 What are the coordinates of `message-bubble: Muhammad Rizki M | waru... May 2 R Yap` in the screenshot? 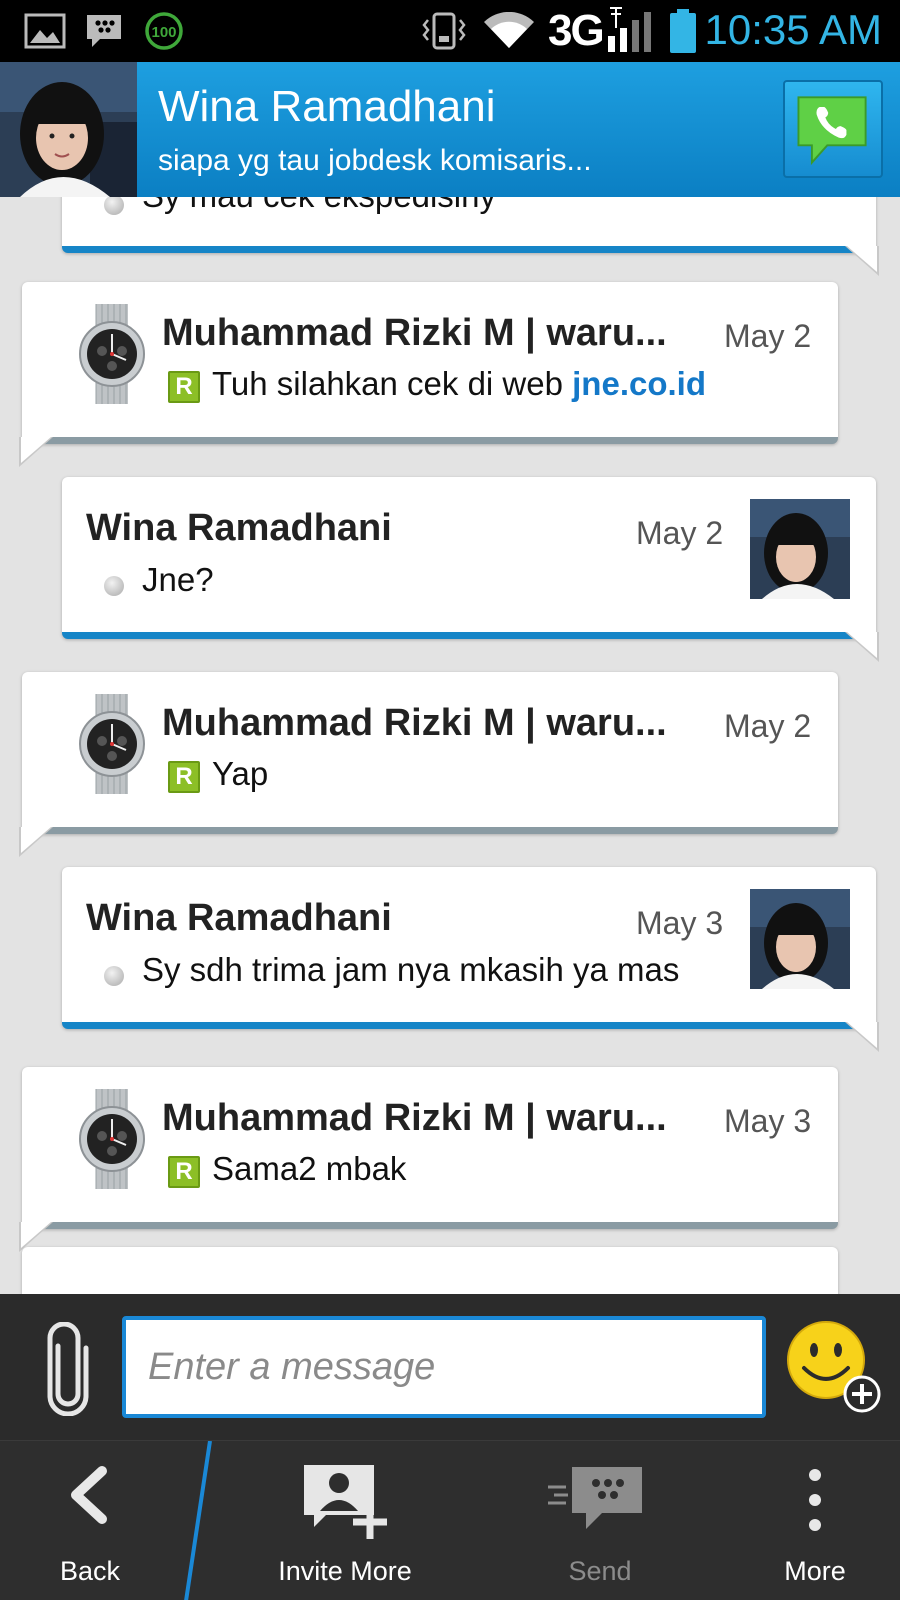 It's located at (428, 764).